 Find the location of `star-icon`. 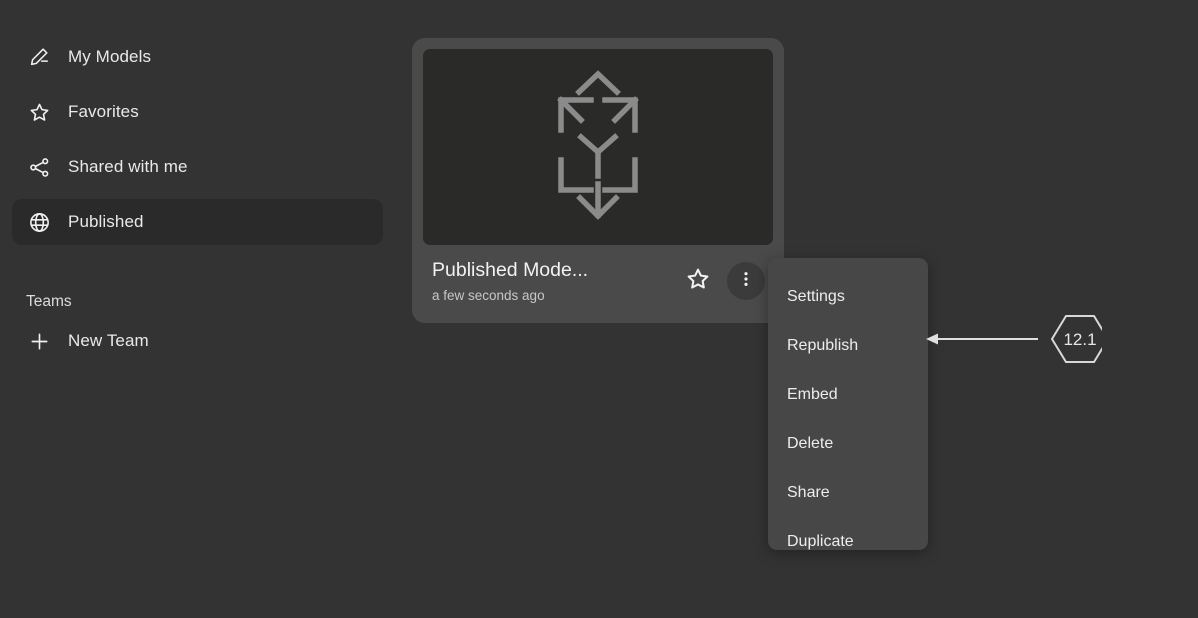

star-icon is located at coordinates (39, 112).